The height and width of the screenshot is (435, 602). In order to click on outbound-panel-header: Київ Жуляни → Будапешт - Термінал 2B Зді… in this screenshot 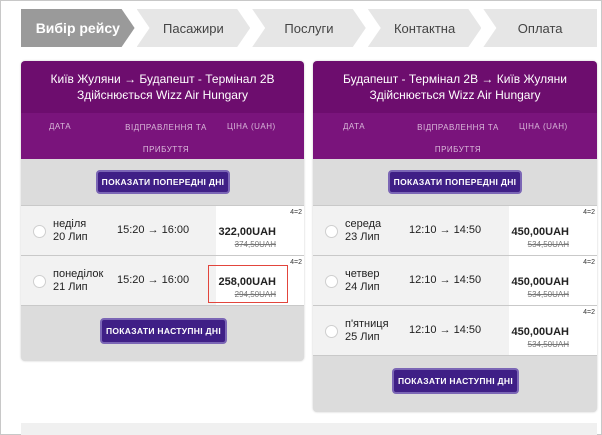, I will do `click(162, 87)`.